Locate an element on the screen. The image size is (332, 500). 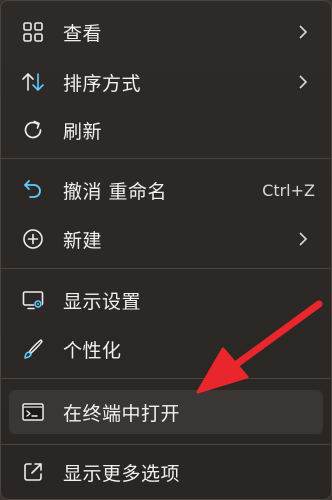
menu-item-sort-by: 排序方式 is located at coordinates (166, 82).